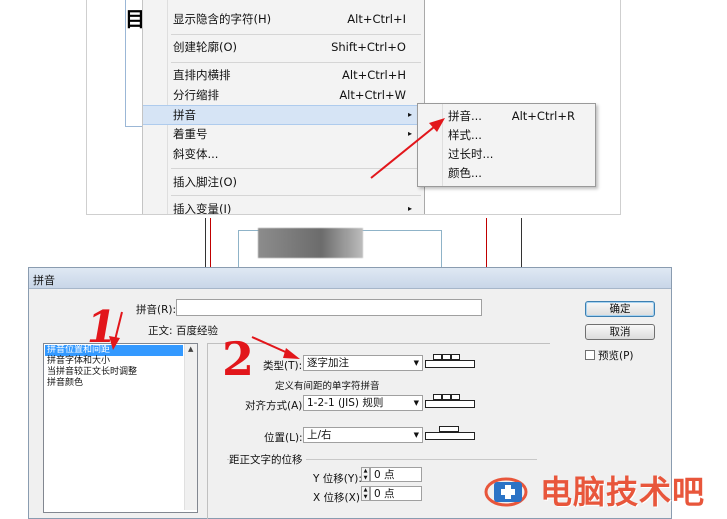 This screenshot has width=727, height=519. Describe the element at coordinates (623, 492) in the screenshot. I see `watermark-text: 电脑技术吧` at that location.